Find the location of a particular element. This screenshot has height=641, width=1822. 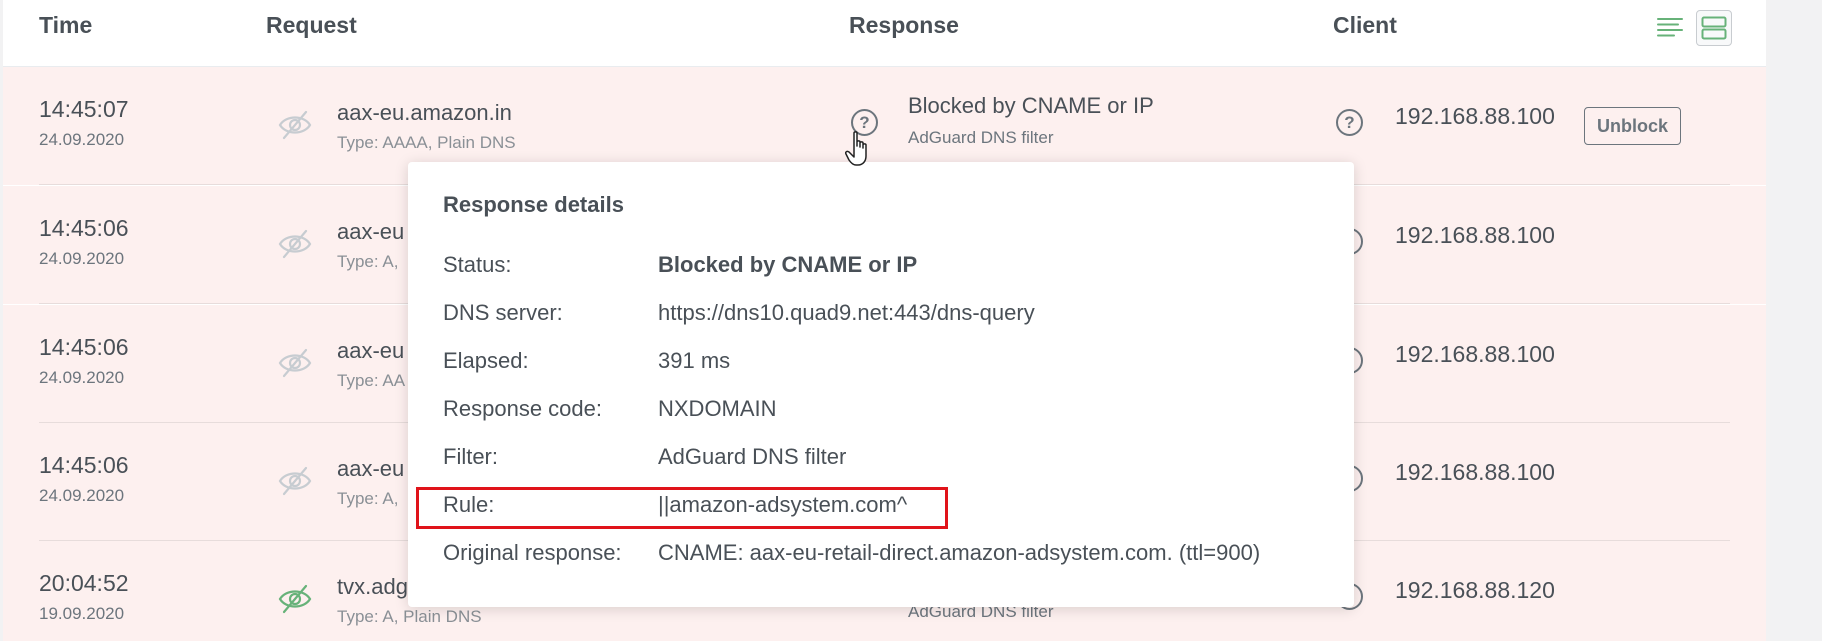

original-response-label: Original response: is located at coordinates (532, 552).